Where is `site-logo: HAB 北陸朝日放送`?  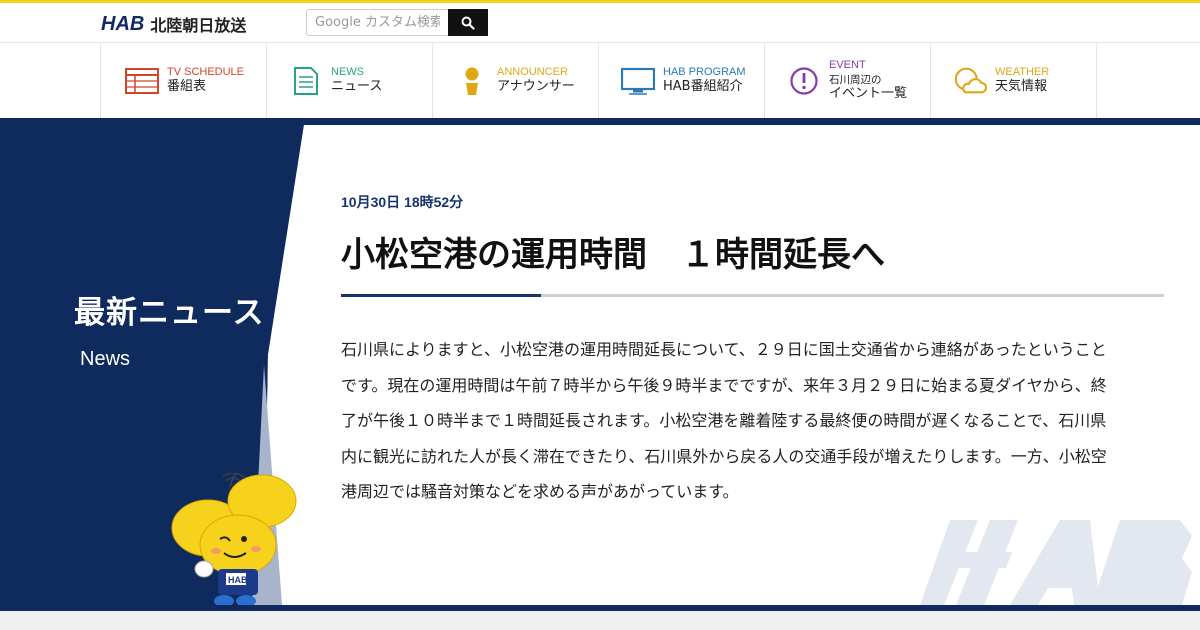 site-logo: HAB 北陸朝日放送 is located at coordinates (173, 24).